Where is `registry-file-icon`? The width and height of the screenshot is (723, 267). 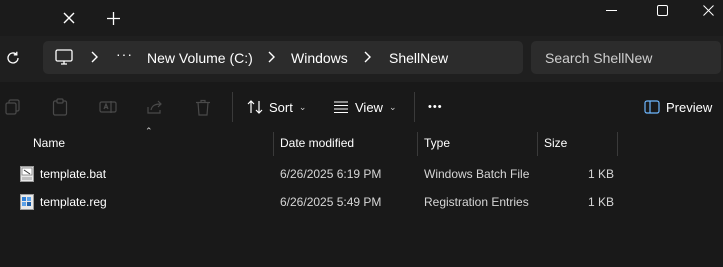 registry-file-icon is located at coordinates (27, 202).